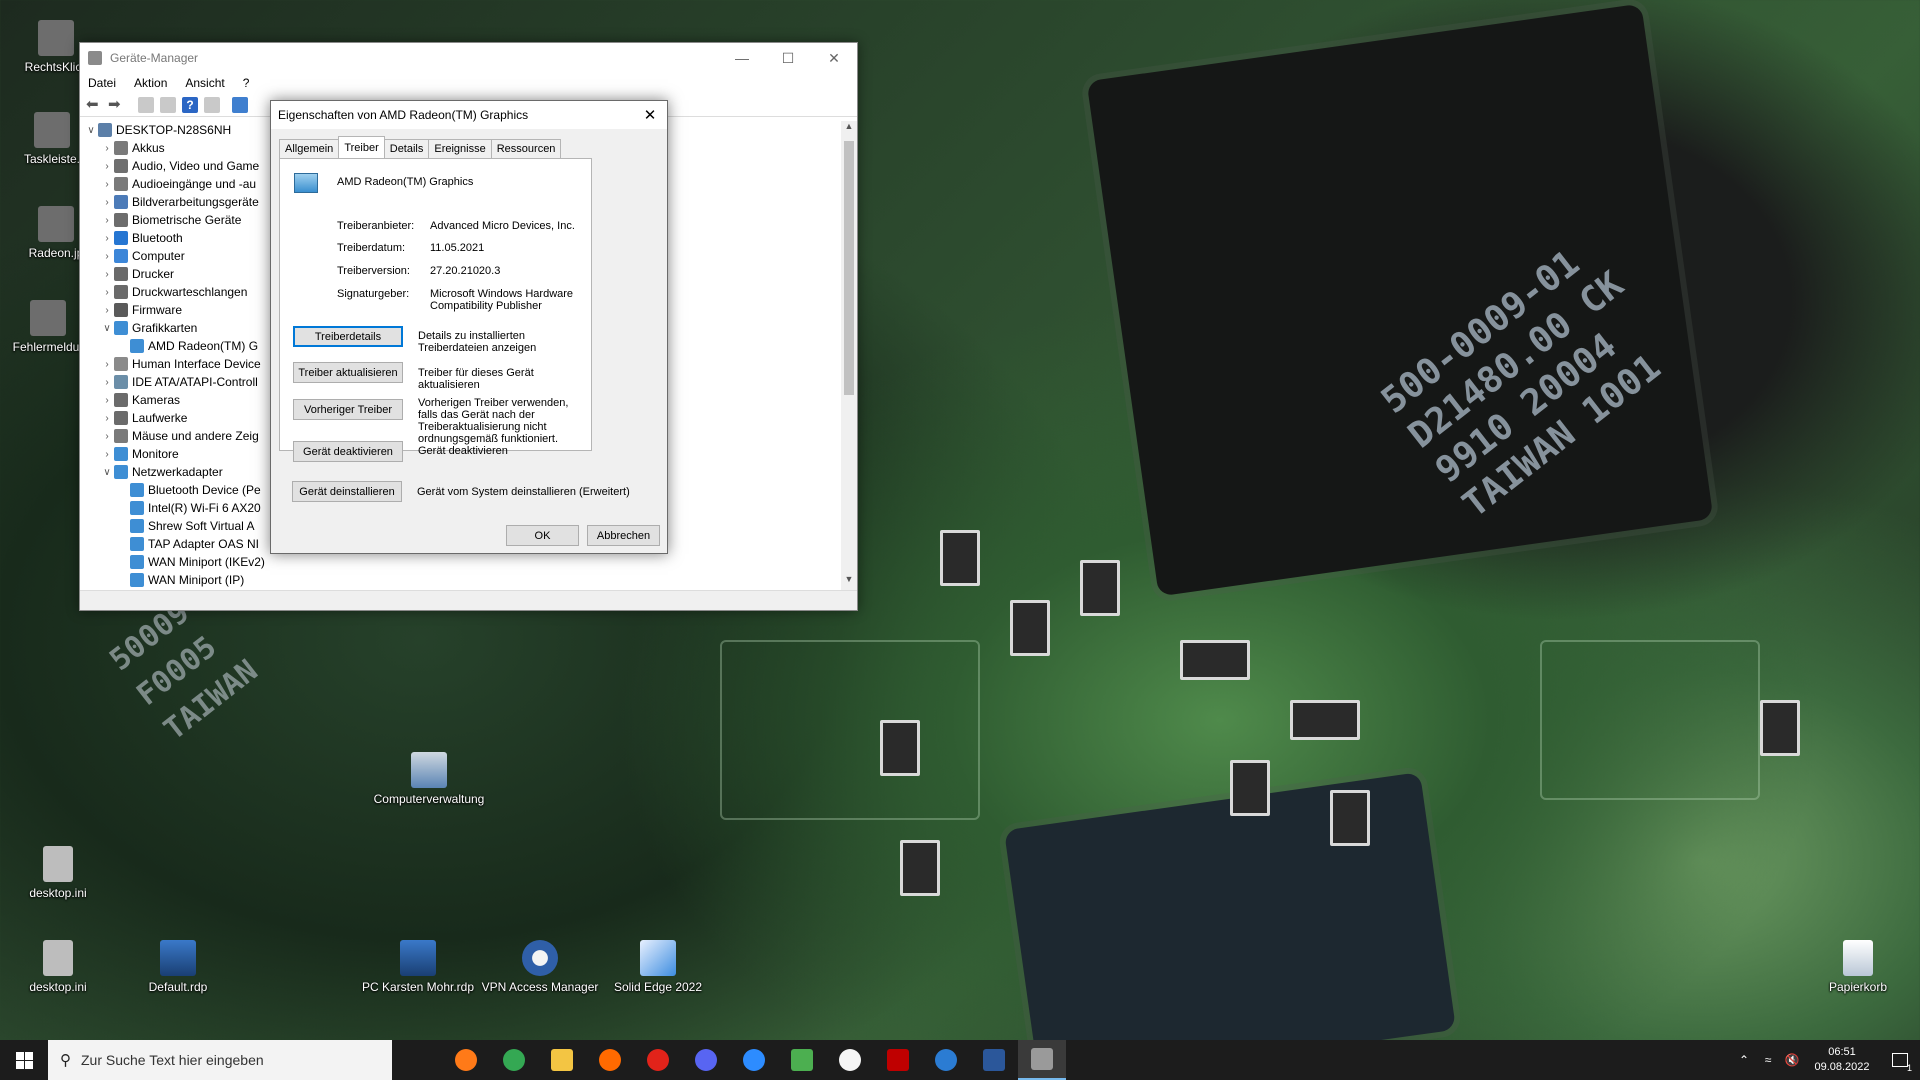 The height and width of the screenshot is (1080, 1920). Describe the element at coordinates (658, 967) in the screenshot. I see `desktop-icon-solid-edge: Solid Edge 2022` at that location.